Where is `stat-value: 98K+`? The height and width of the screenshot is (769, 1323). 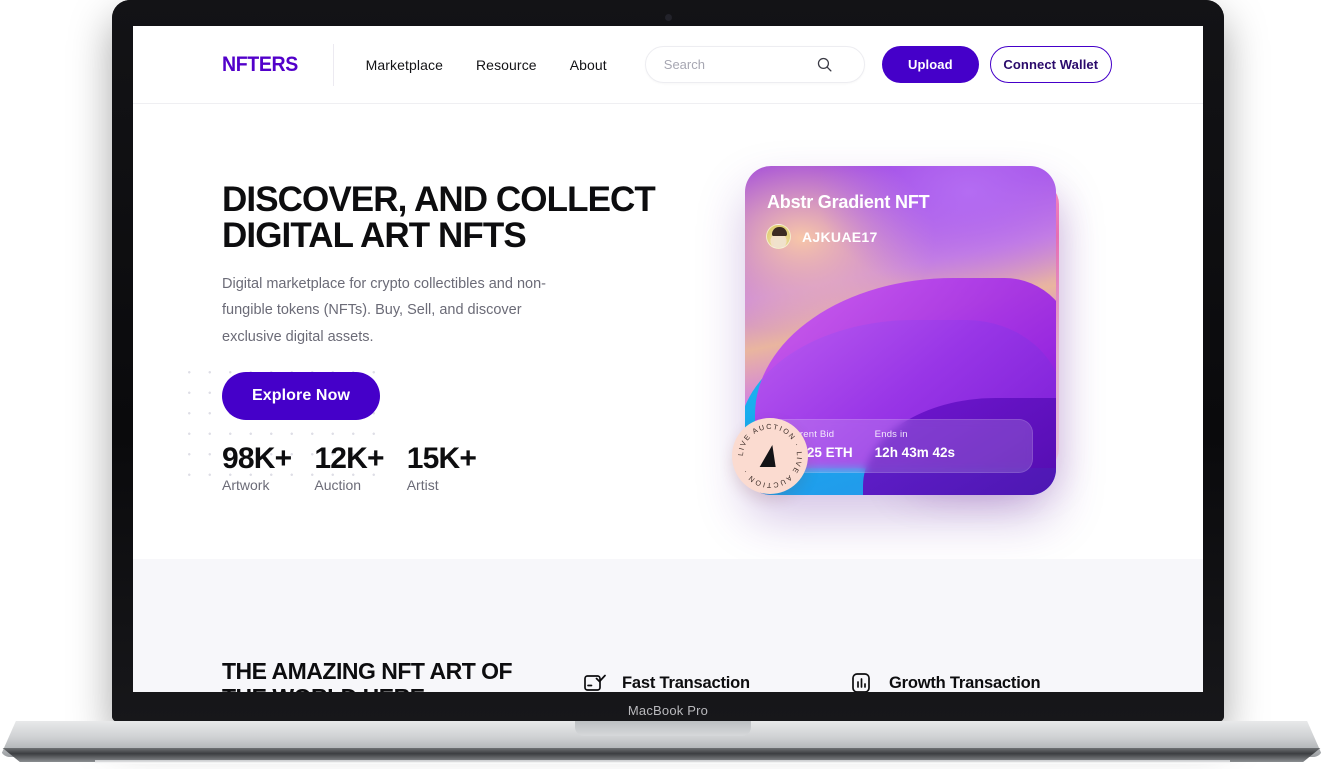 stat-value: 98K+ is located at coordinates (257, 458).